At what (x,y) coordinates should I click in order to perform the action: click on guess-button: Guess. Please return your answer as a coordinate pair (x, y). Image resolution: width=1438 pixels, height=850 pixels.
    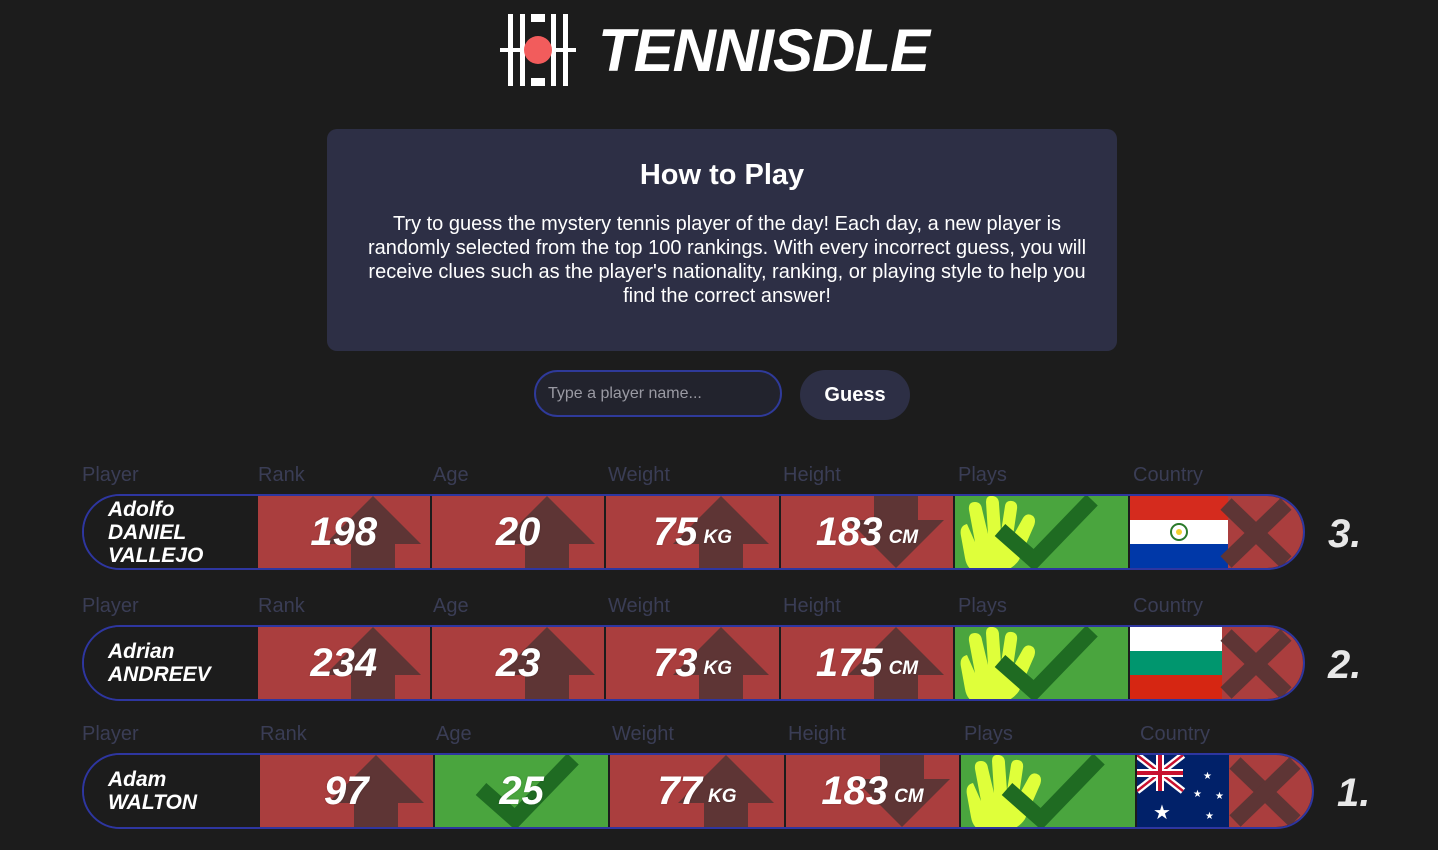
    Looking at the image, I should click on (855, 395).